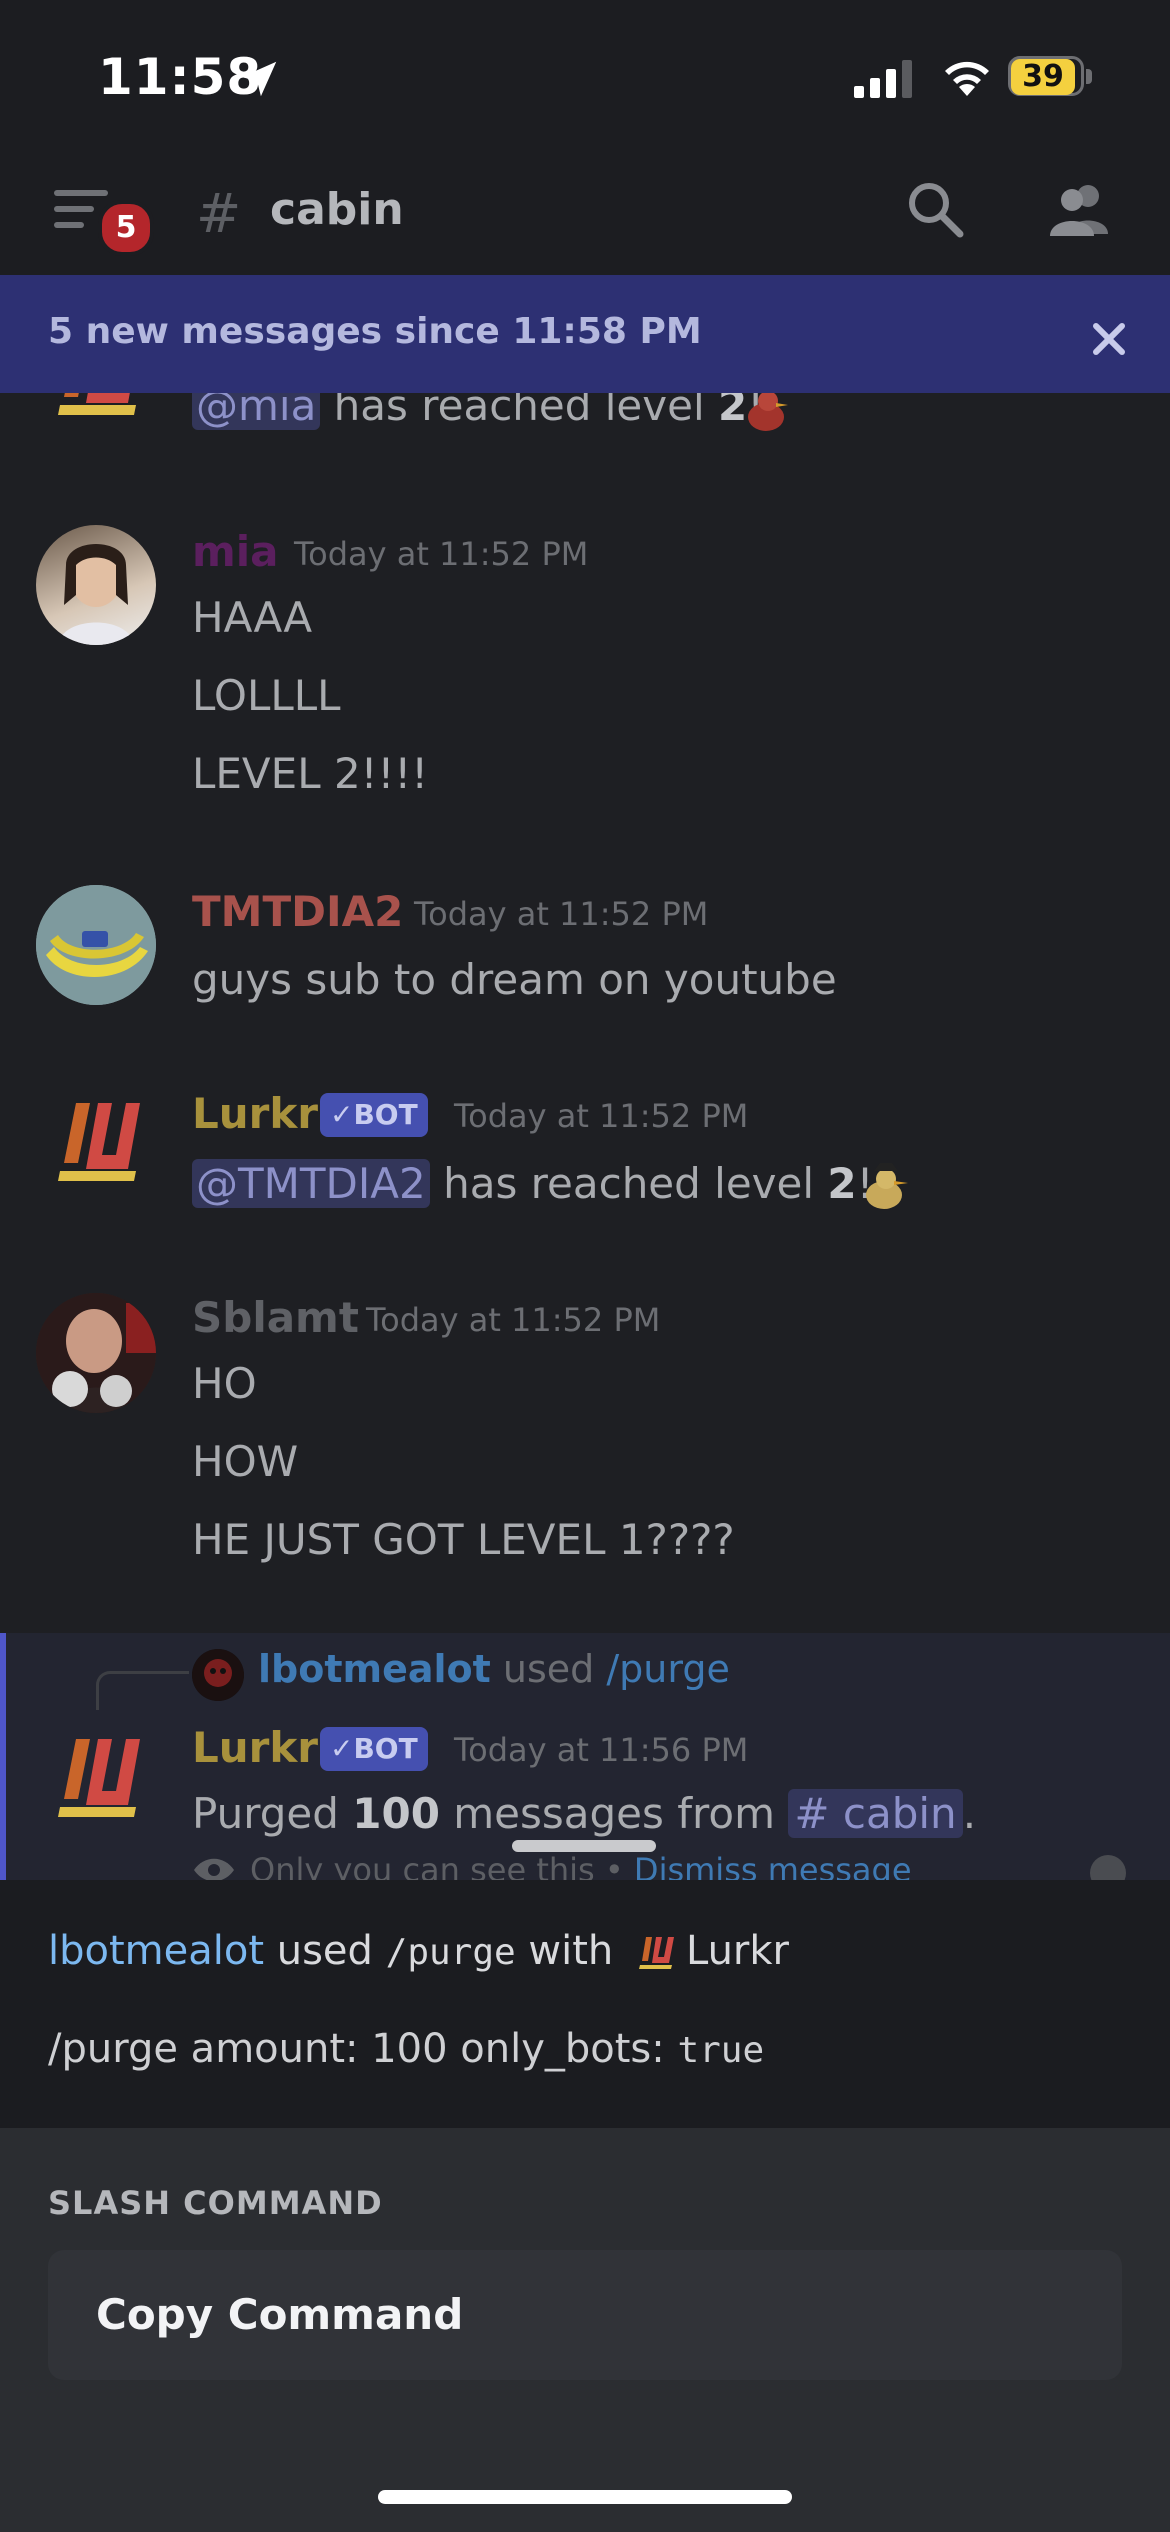  Describe the element at coordinates (737, 1951) in the screenshot. I see `command-bot-name: Lurkr` at that location.